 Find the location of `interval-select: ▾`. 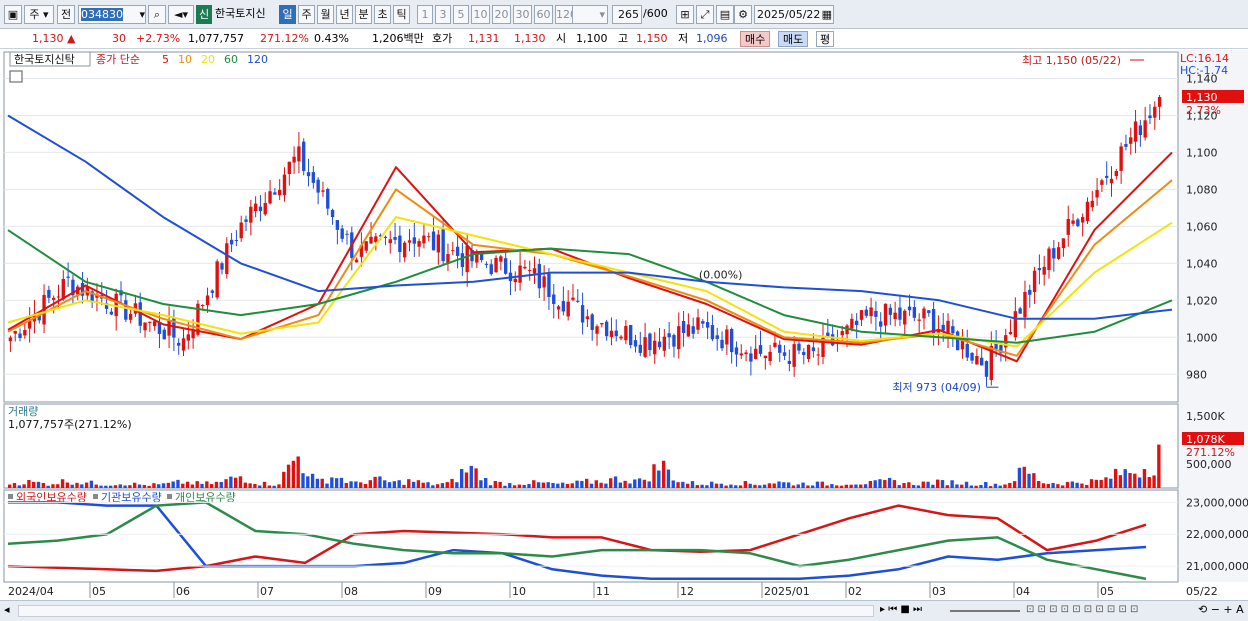

interval-select: ▾ is located at coordinates (590, 14).